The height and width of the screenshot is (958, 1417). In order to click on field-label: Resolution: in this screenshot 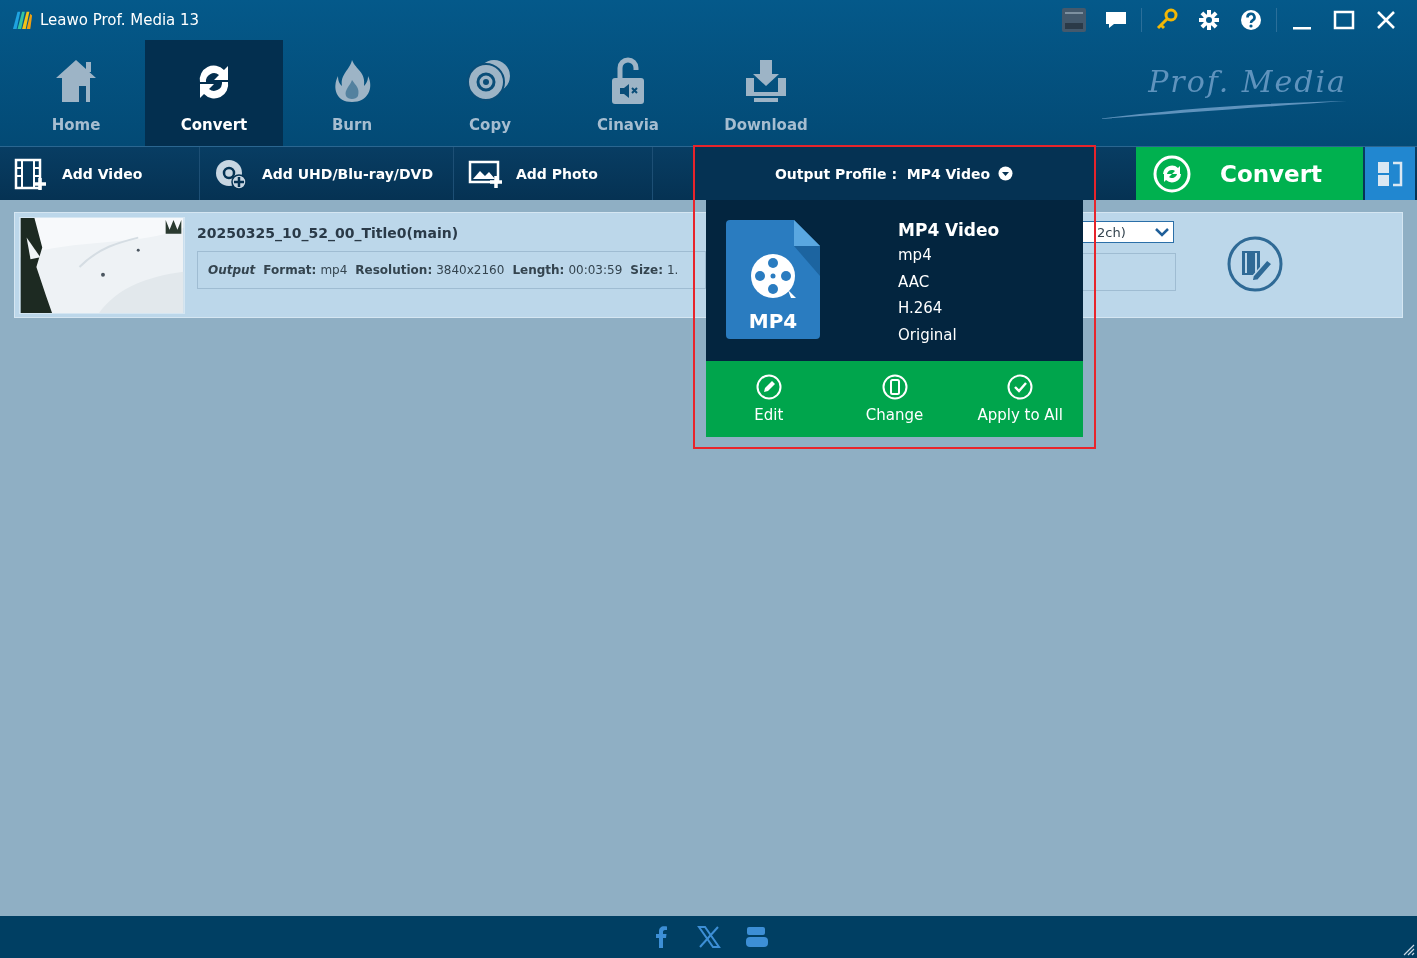, I will do `click(394, 270)`.